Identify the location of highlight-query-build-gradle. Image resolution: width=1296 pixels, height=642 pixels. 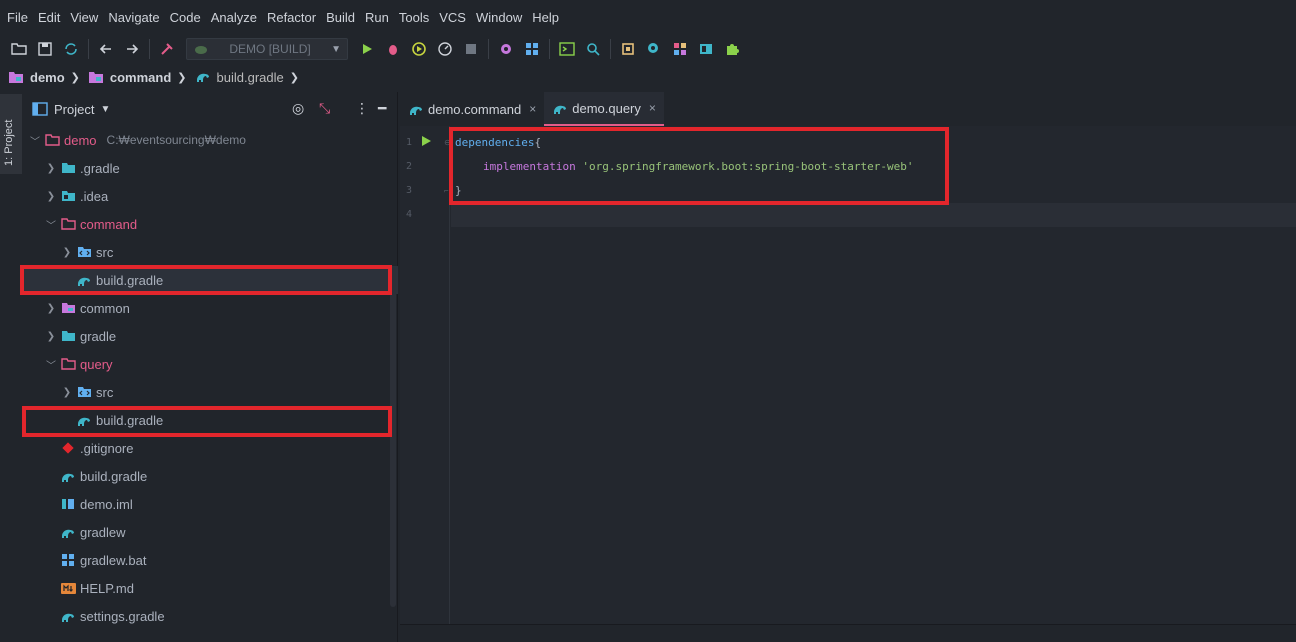
(207, 421).